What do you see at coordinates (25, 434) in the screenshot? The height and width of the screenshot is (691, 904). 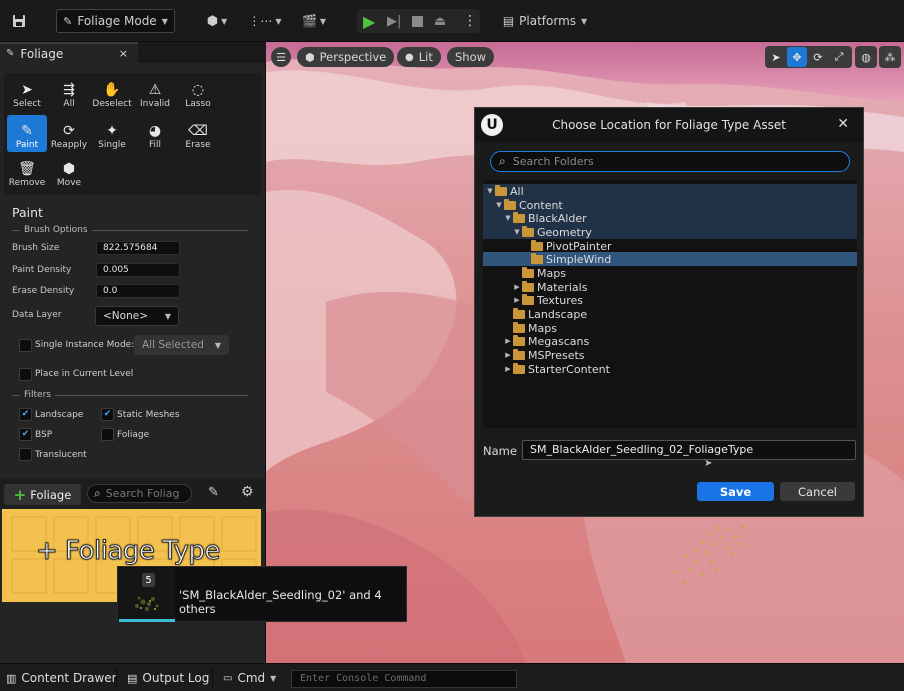 I see `bsp-checkbox: ✔` at bounding box center [25, 434].